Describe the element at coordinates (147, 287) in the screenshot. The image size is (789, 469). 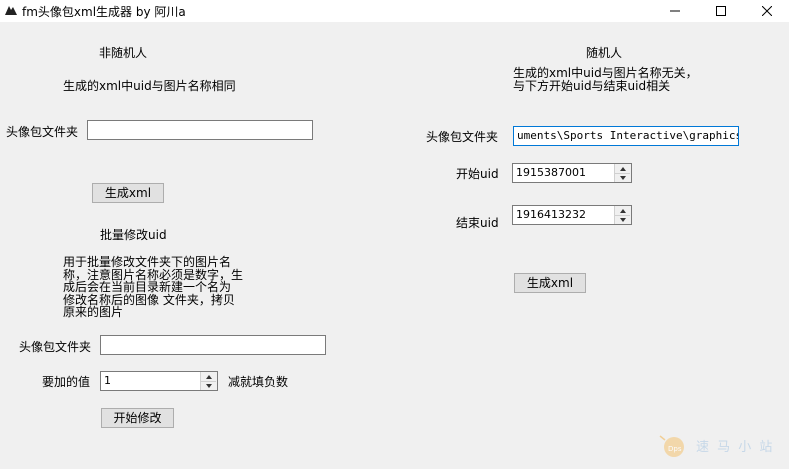
I see `batch-desc-line: 成后会在当前目录新建一个名为` at that location.